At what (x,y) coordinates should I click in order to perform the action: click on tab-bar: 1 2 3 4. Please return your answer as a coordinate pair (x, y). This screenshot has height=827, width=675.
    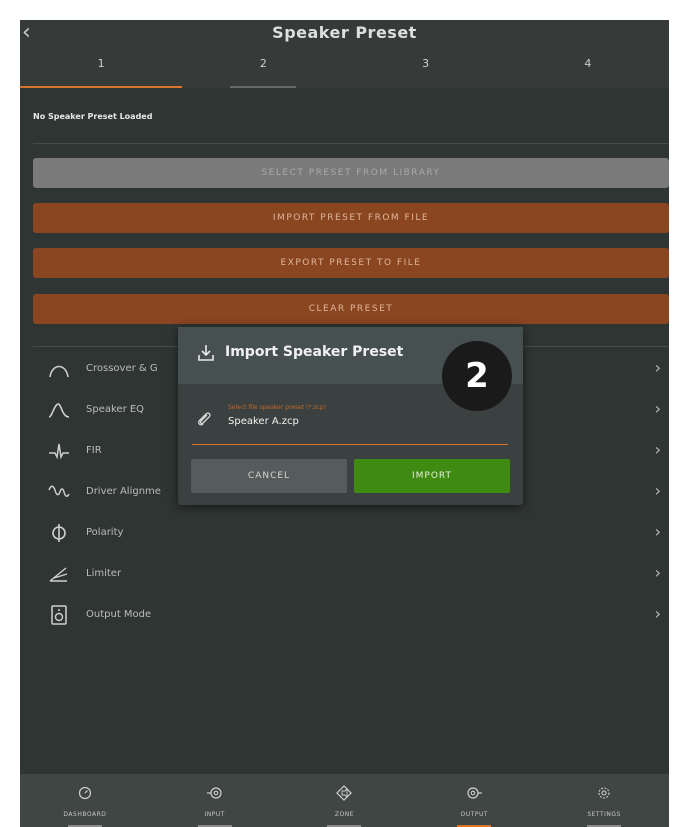
    Looking at the image, I should click on (344, 69).